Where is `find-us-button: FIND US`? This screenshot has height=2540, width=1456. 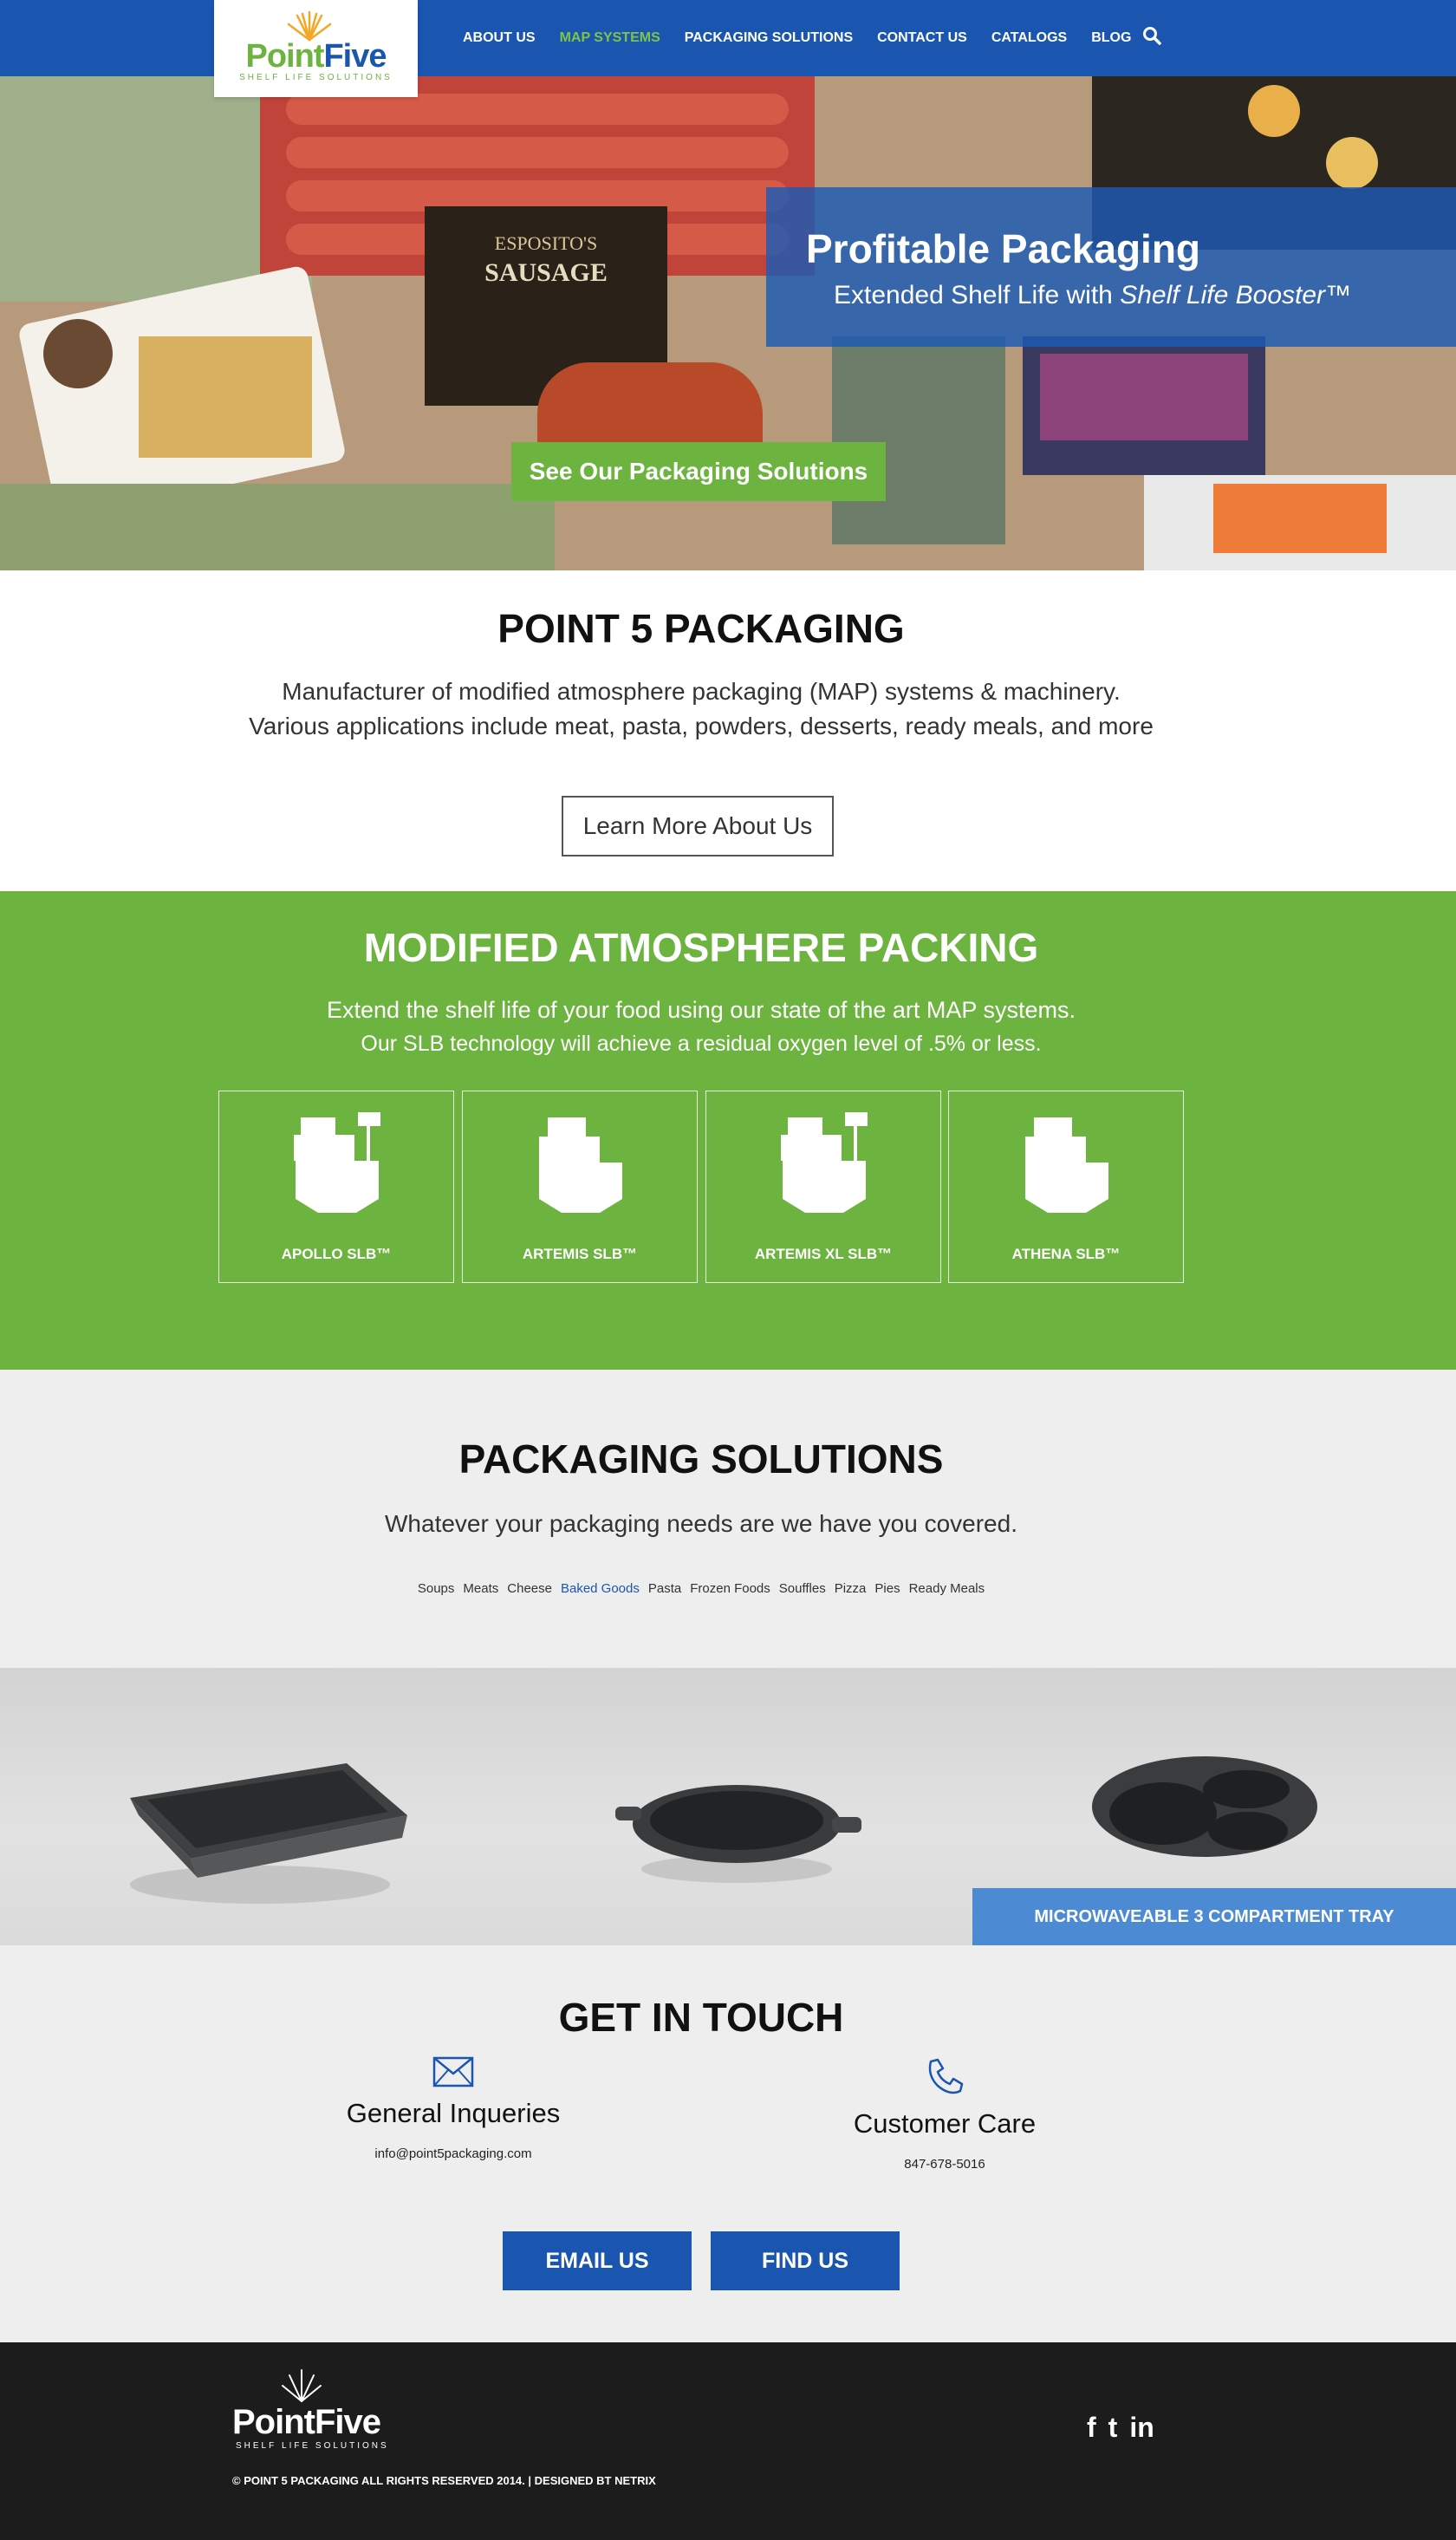 find-us-button: FIND US is located at coordinates (805, 2260).